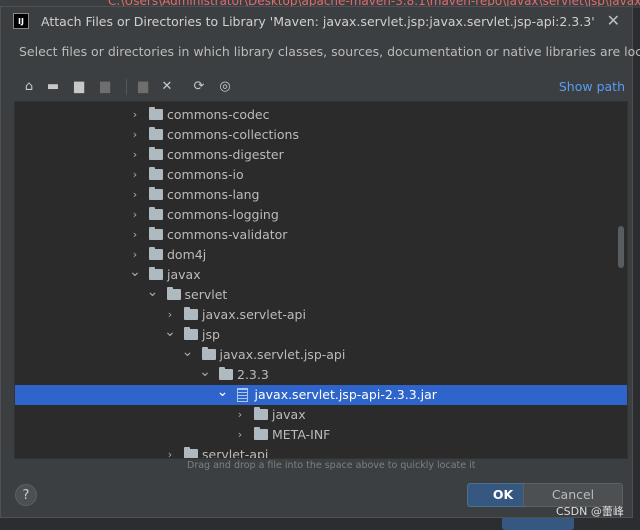 This screenshot has width=640, height=530. Describe the element at coordinates (29, 87) in the screenshot. I see `home-icon: ⌂` at that location.